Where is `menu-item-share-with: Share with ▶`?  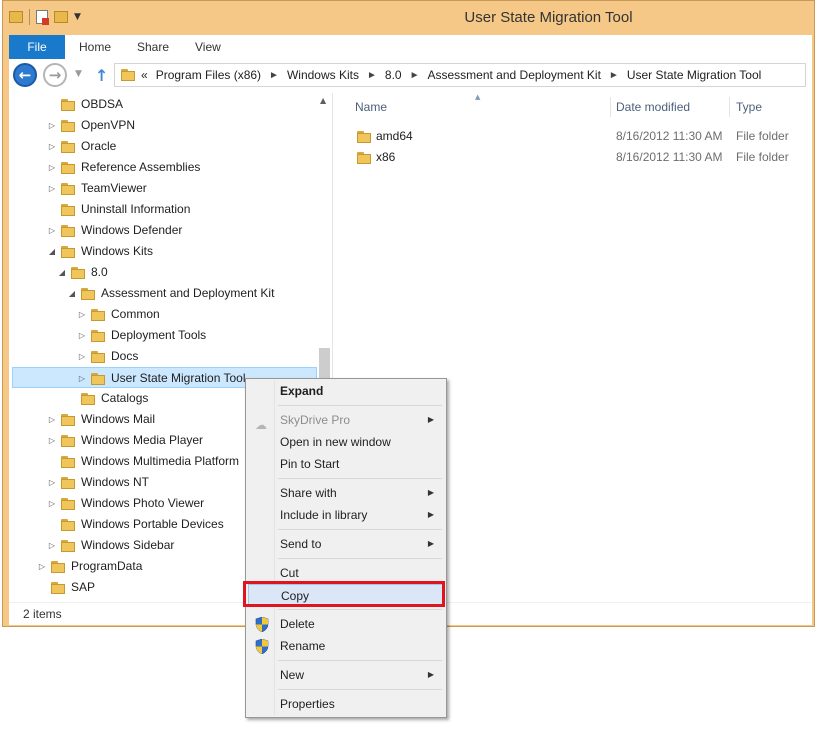 menu-item-share-with: Share with ▶ is located at coordinates (346, 493).